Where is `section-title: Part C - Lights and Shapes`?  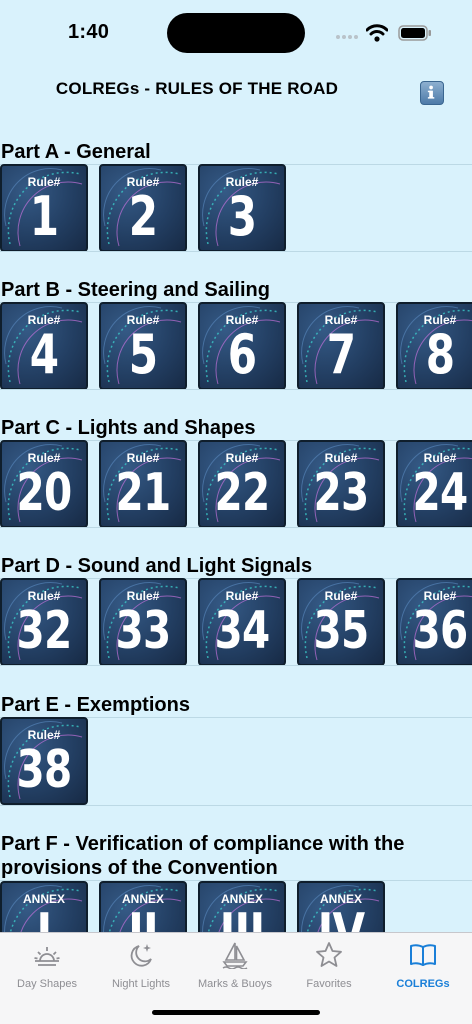 section-title: Part C - Lights and Shapes is located at coordinates (128, 428).